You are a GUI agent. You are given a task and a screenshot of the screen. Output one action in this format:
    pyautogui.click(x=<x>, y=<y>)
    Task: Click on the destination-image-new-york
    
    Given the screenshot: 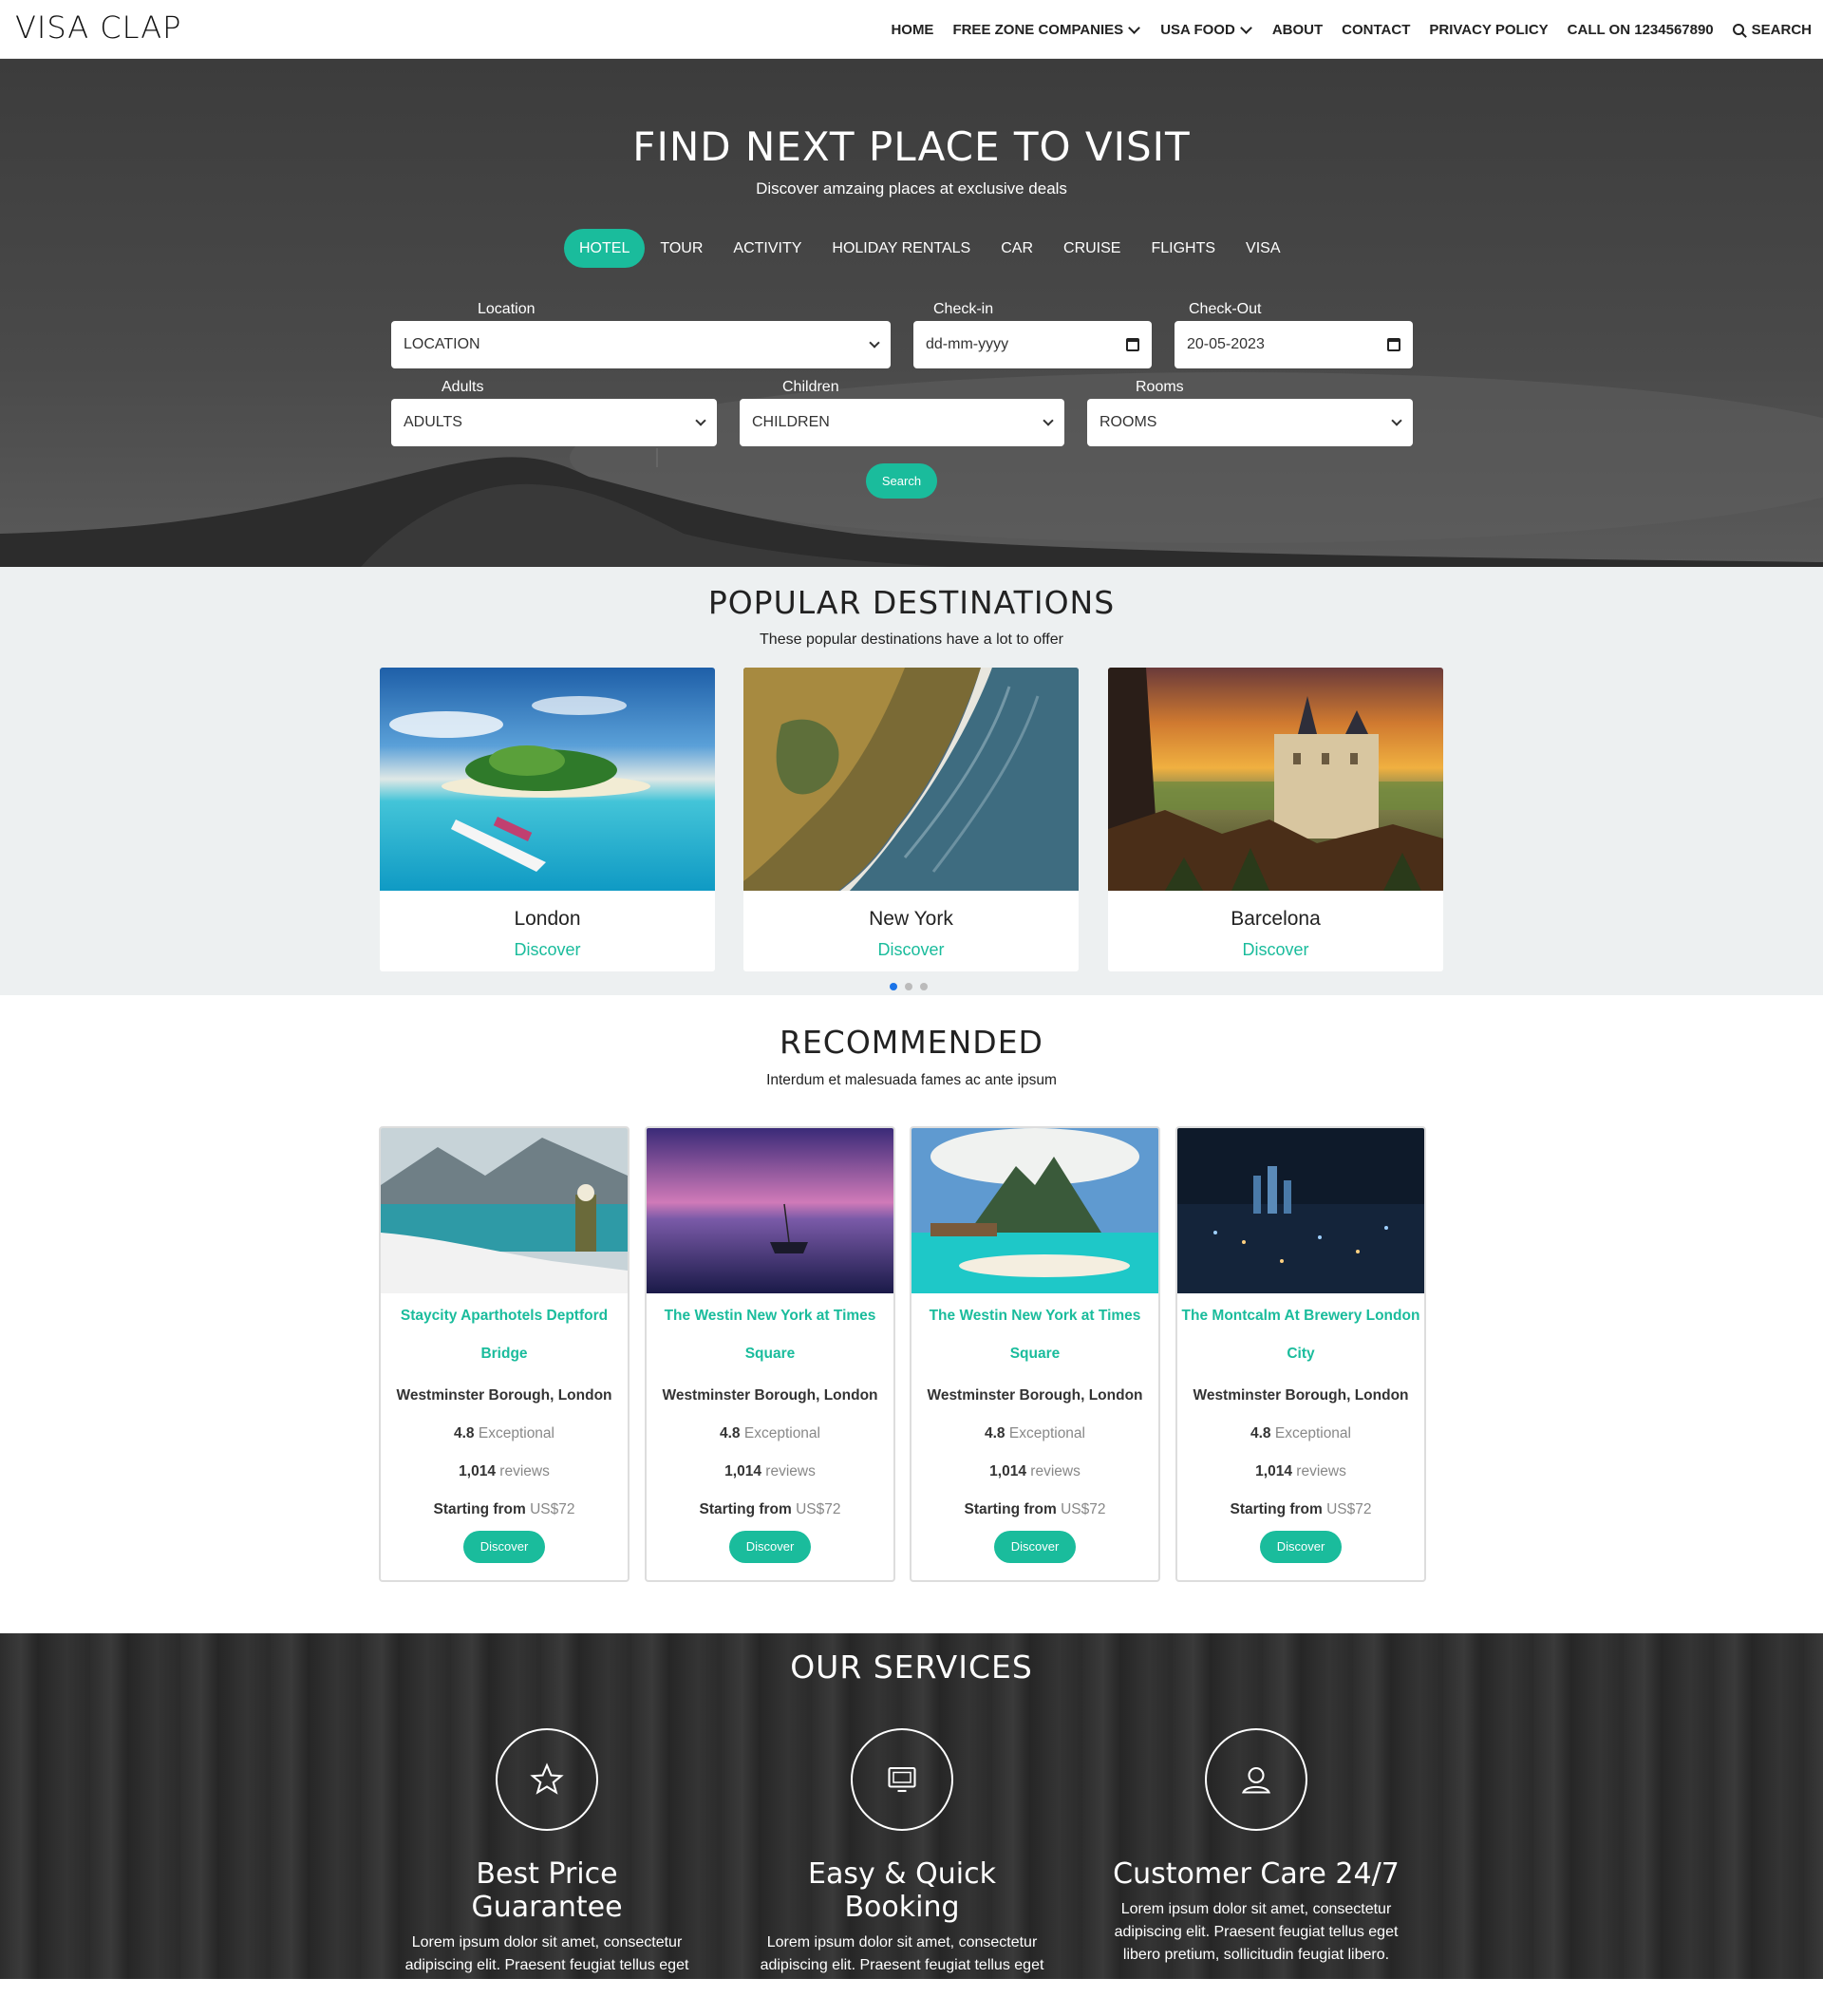 What is the action you would take?
    pyautogui.click(x=911, y=779)
    